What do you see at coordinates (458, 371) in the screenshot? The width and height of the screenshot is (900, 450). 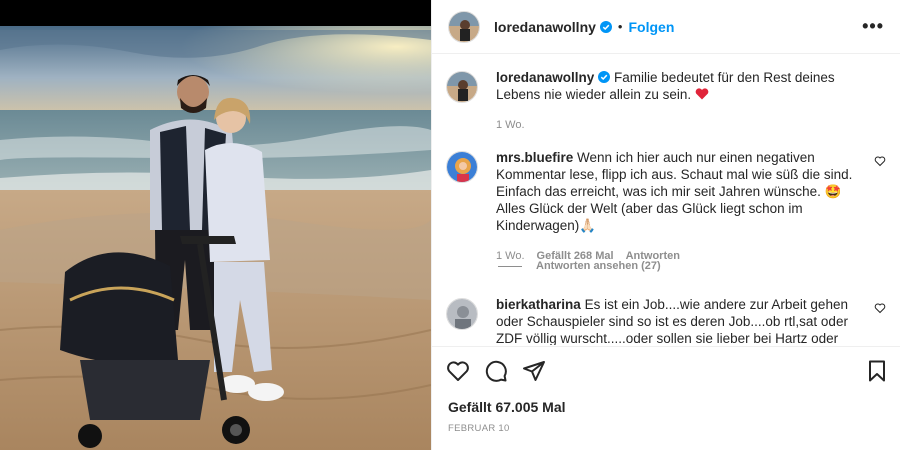 I see `heart-icon` at bounding box center [458, 371].